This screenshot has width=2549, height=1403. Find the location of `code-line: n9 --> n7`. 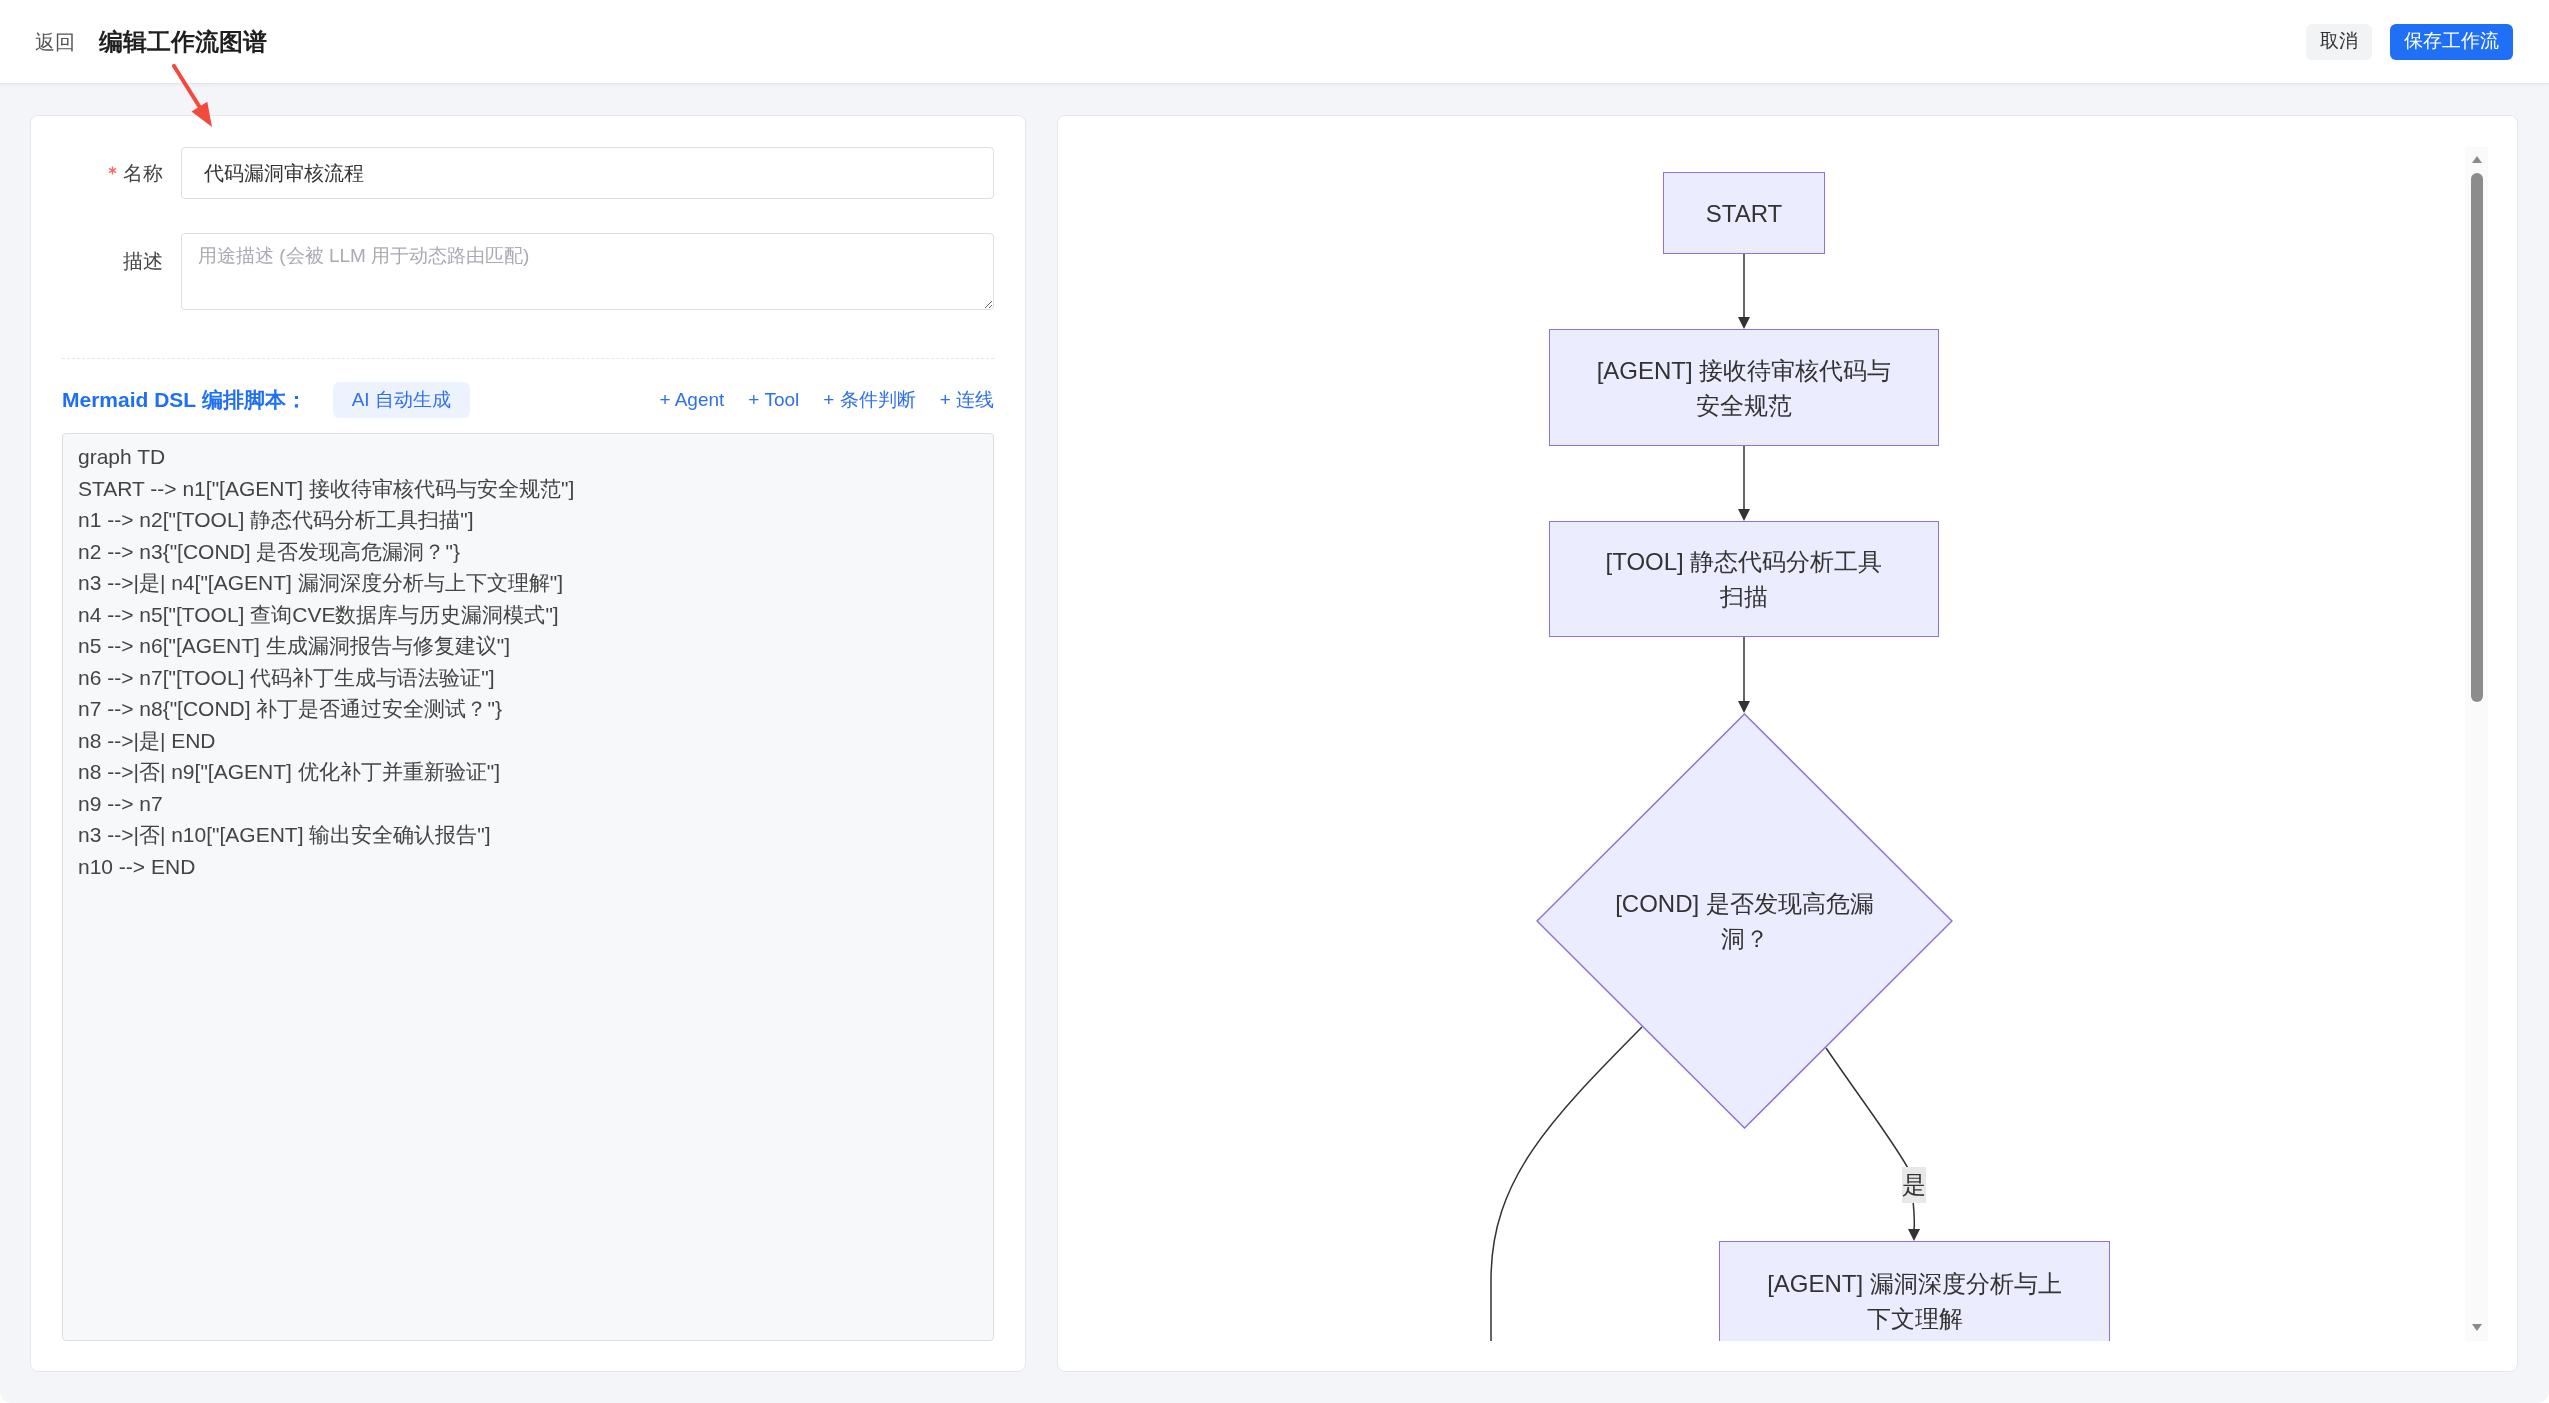

code-line: n9 --> n7 is located at coordinates (120, 803).